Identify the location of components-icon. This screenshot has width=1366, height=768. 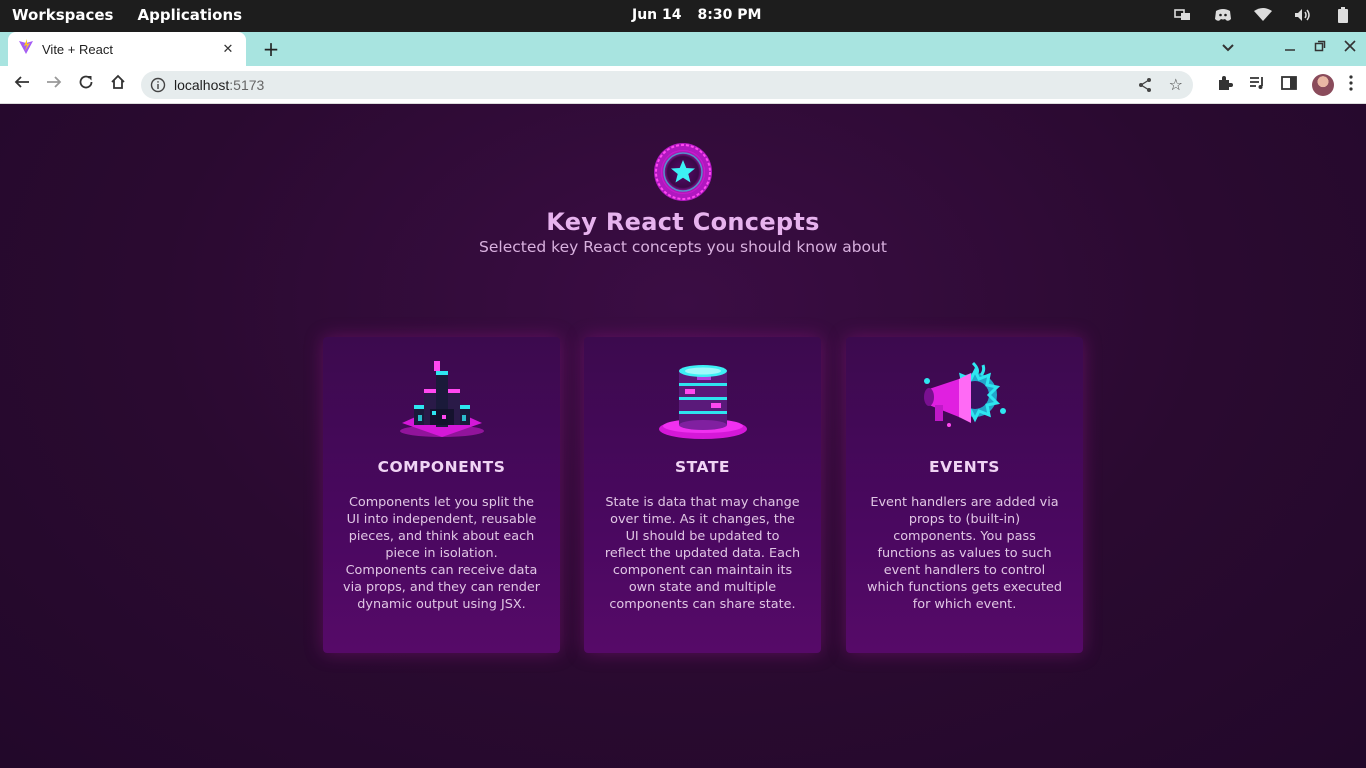
(442, 400).